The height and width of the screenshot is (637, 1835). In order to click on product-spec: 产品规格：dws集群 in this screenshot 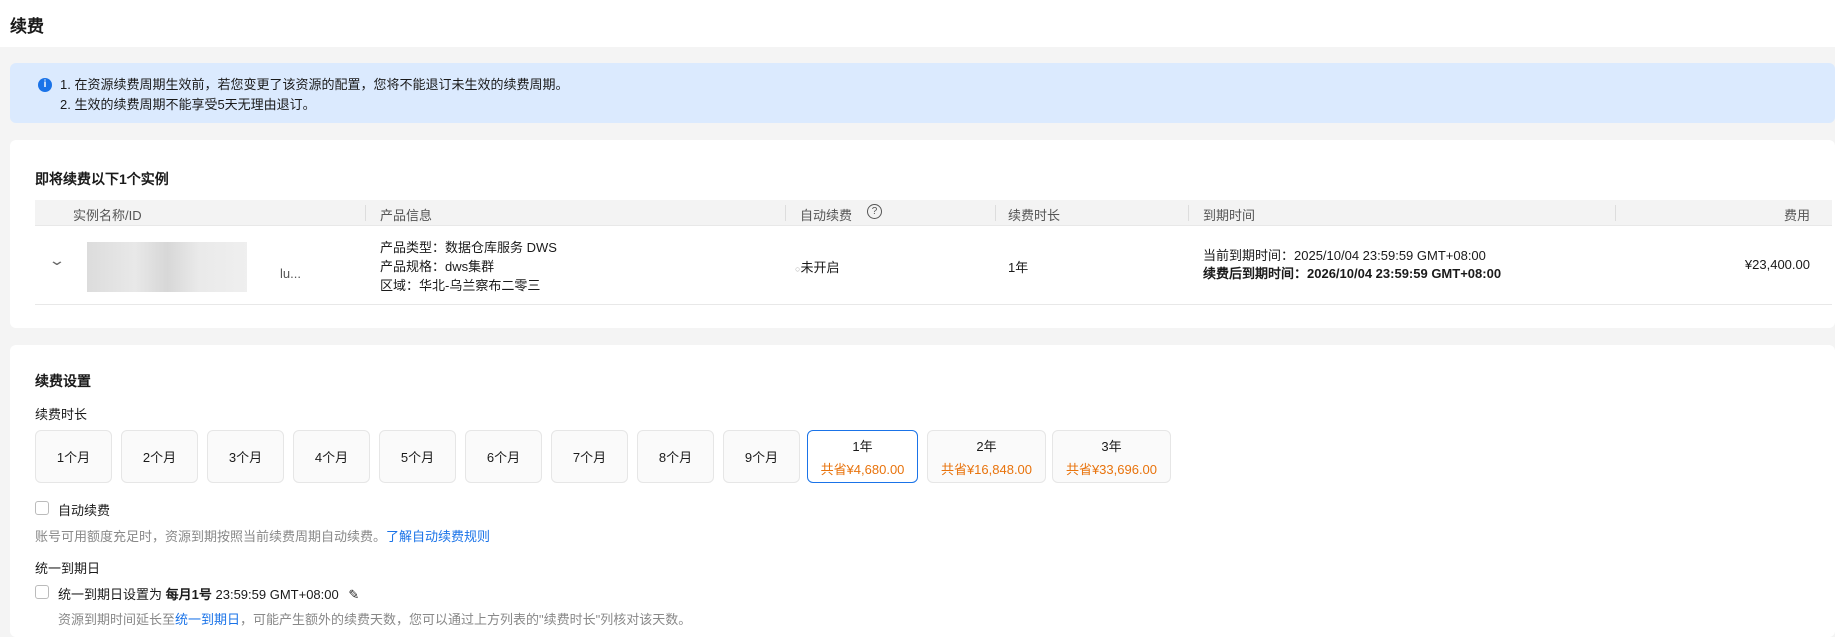, I will do `click(437, 266)`.